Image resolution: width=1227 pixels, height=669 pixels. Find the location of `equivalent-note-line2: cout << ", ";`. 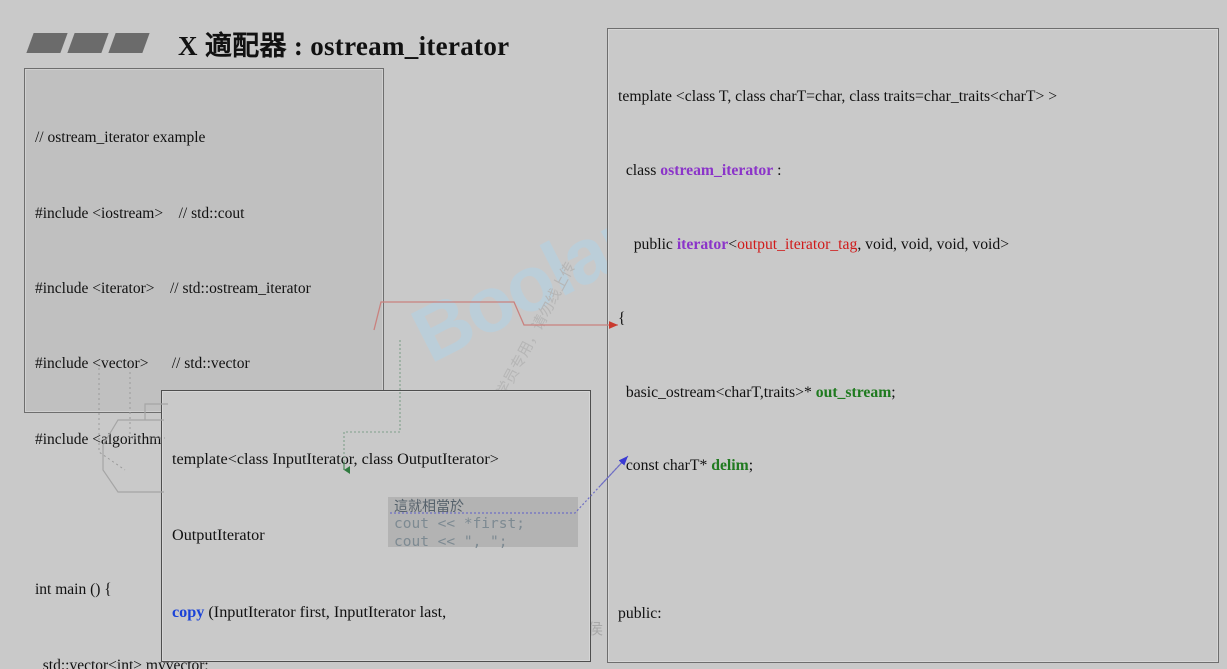

equivalent-note-line2: cout << ", "; is located at coordinates (451, 542).